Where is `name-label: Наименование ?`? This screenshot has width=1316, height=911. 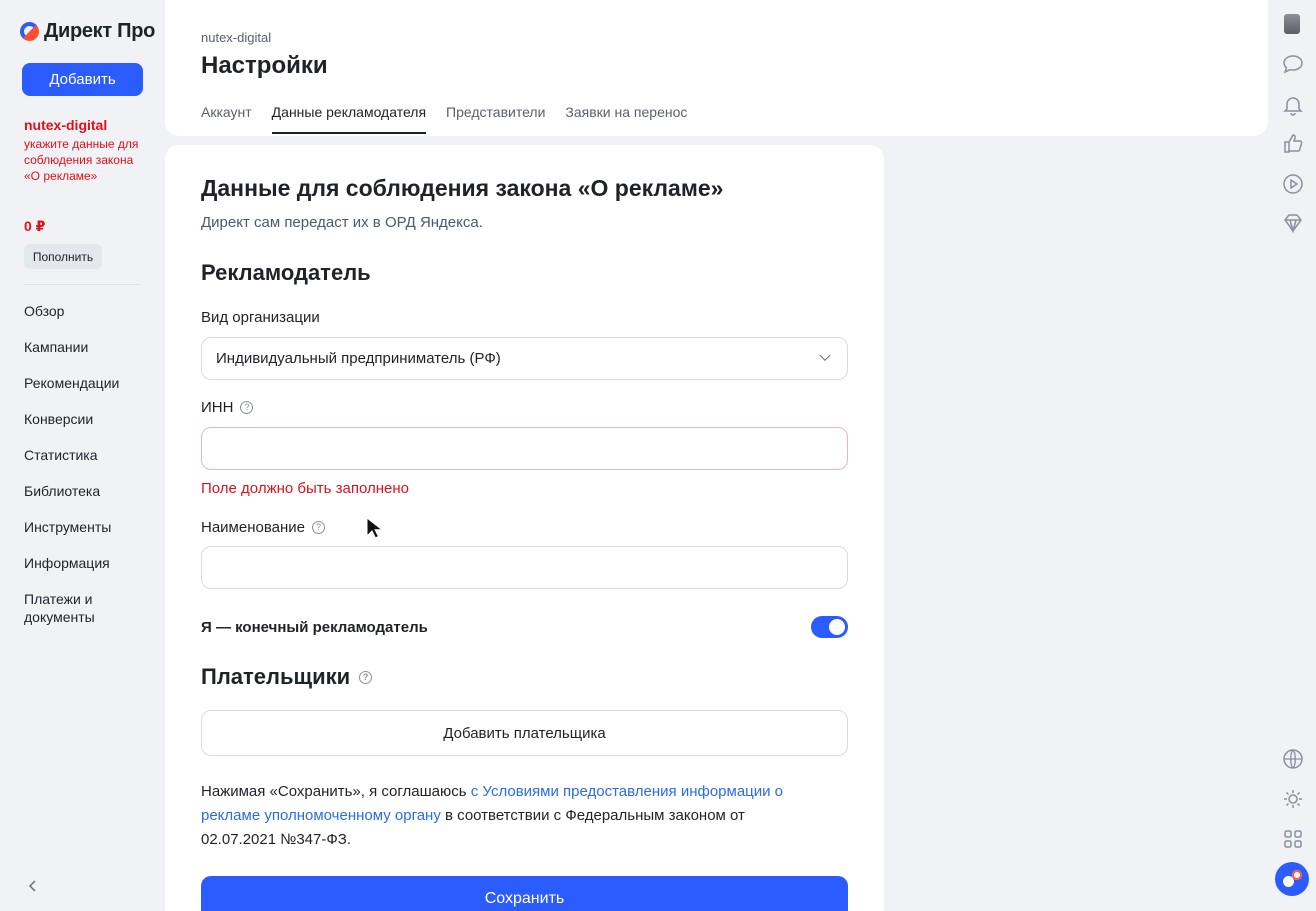
name-label: Наименование ? is located at coordinates (263, 527).